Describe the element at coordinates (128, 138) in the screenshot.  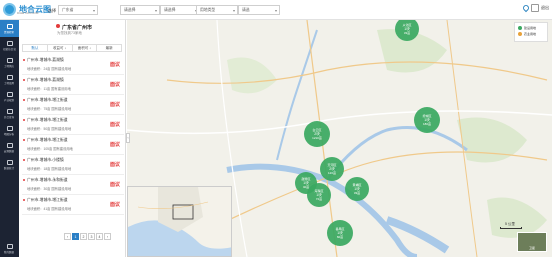
I see `collapse-panel-button: ‹` at that location.